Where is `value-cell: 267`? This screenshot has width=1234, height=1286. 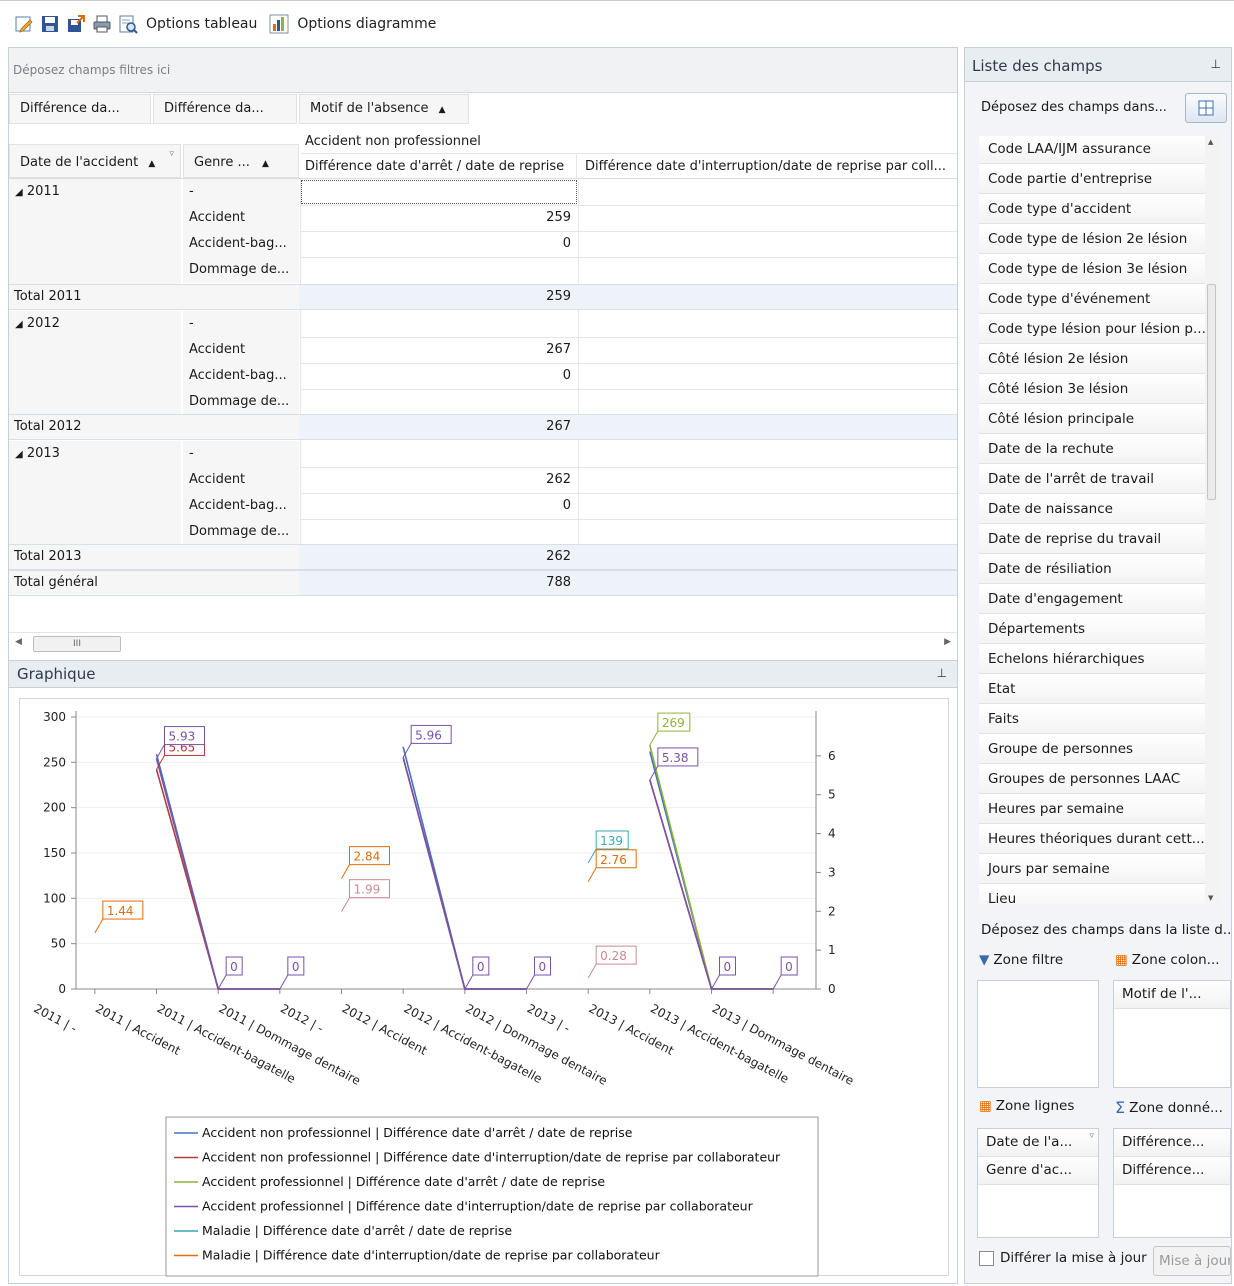
value-cell: 267 is located at coordinates (439, 350).